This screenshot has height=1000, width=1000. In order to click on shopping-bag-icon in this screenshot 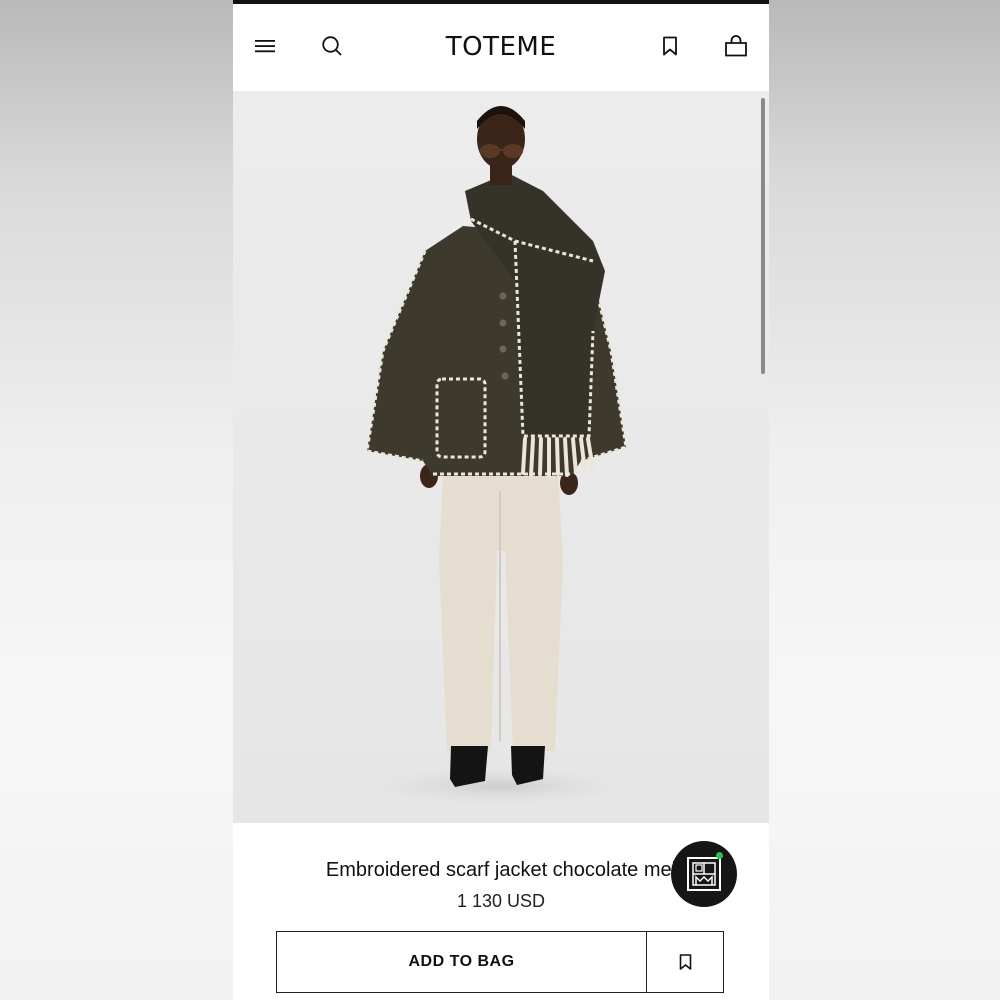, I will do `click(736, 46)`.